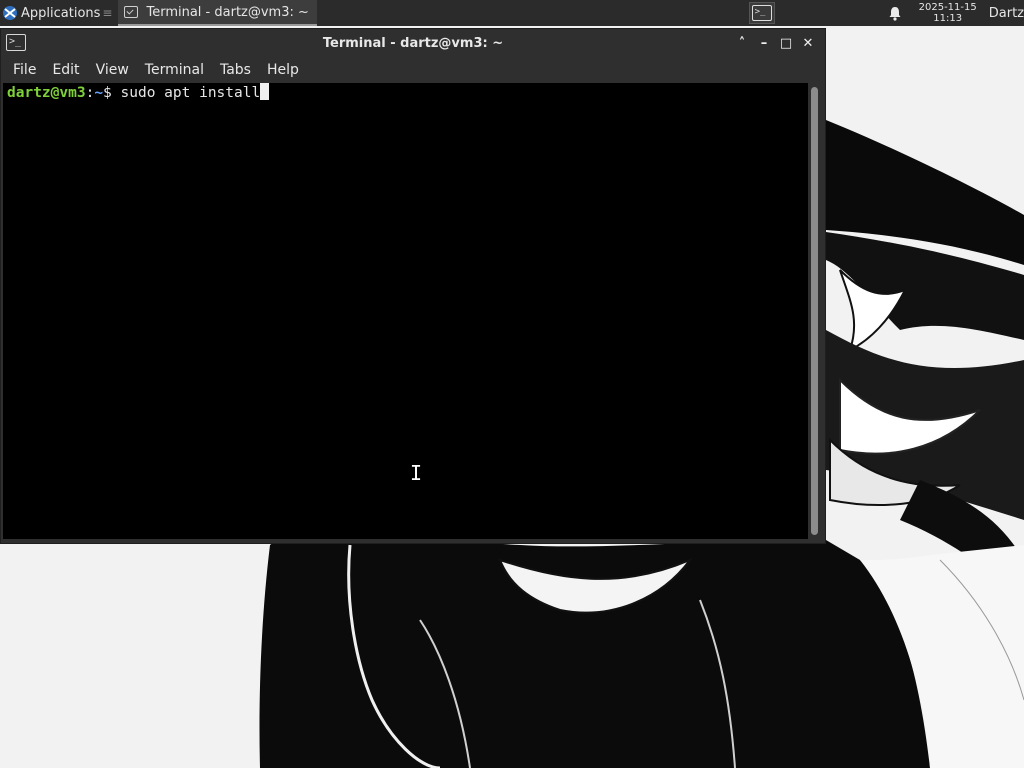 The width and height of the screenshot is (1024, 768). I want to click on ibeam-cursor-icon: I, so click(416, 473).